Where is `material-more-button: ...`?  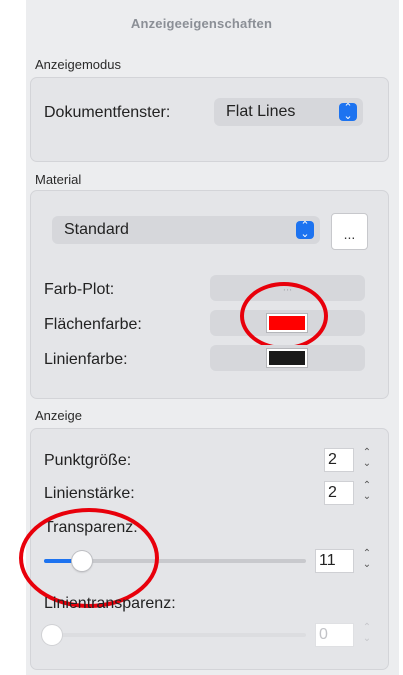
material-more-button: ... is located at coordinates (349, 231).